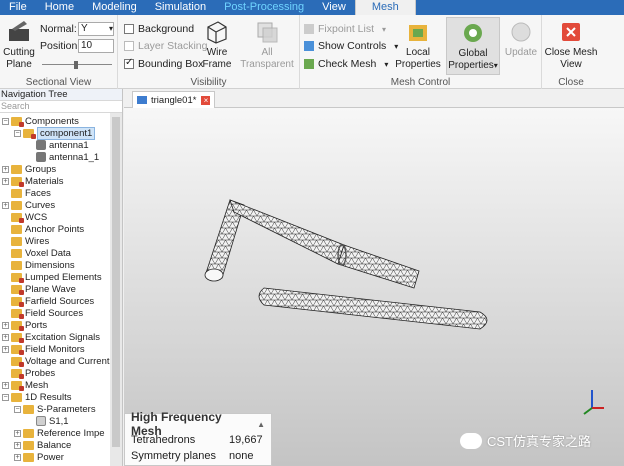 Image resolution: width=624 pixels, height=466 pixels. I want to click on all-transparent-button: All Transparent, so click(267, 45).